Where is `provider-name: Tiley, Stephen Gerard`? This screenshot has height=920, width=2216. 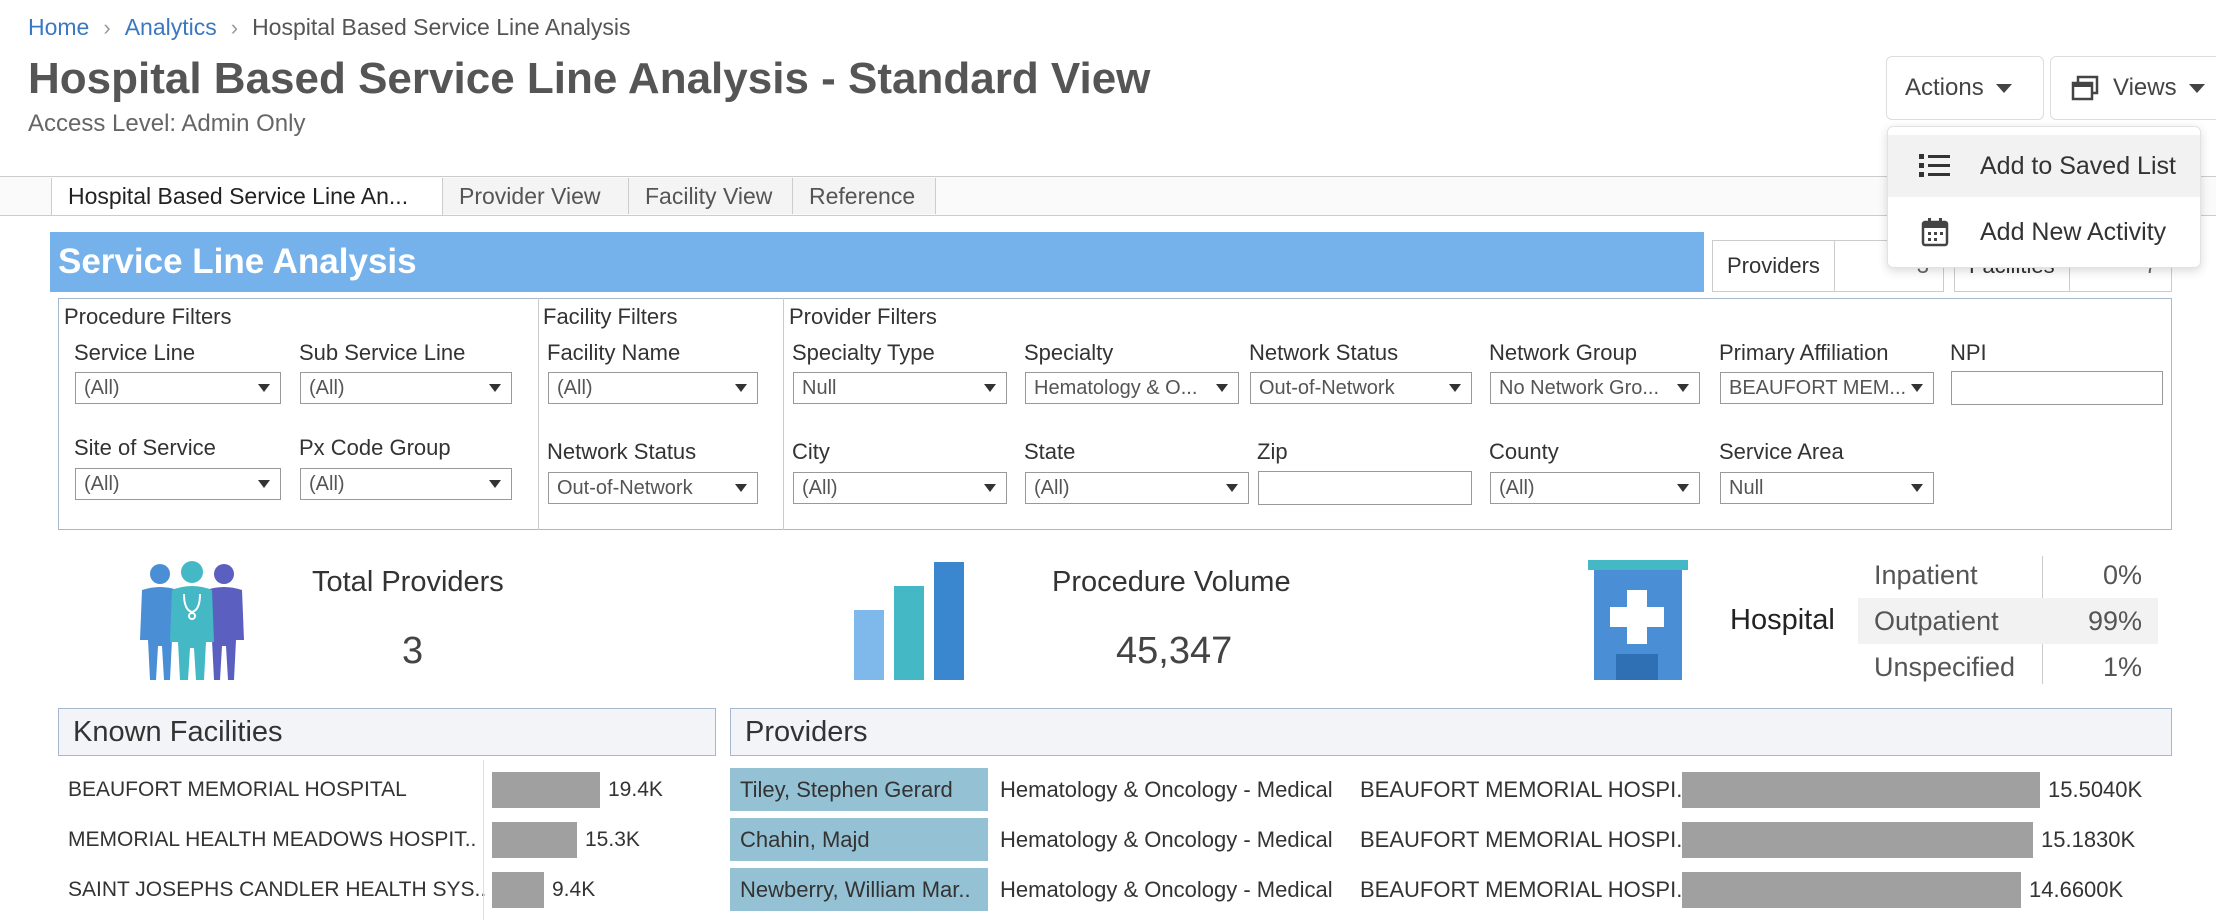 provider-name: Tiley, Stephen Gerard is located at coordinates (859, 790).